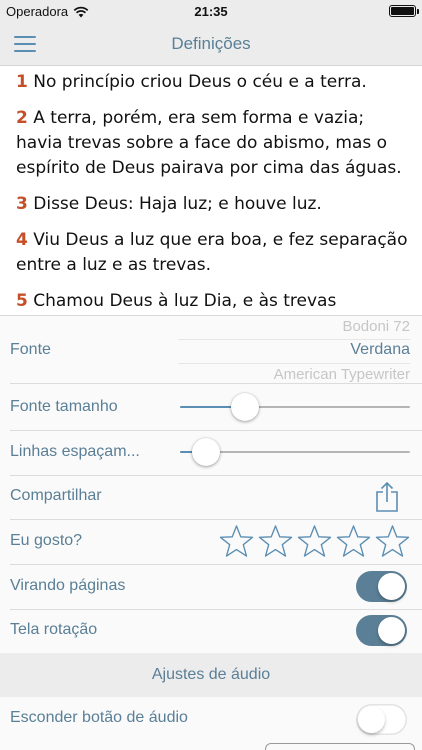  I want to click on rotation-toggle, so click(381, 630).